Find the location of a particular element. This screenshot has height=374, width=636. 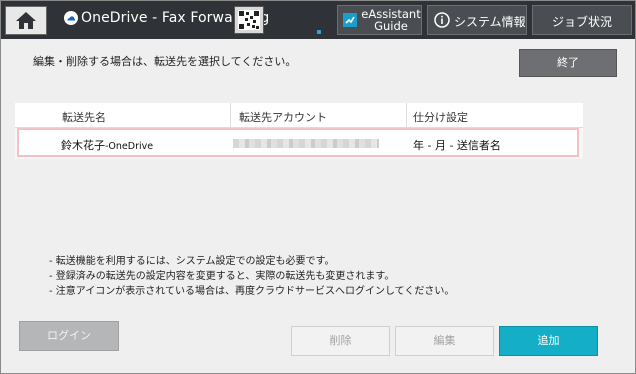

eassistant-guide-button: eAssistant Guide is located at coordinates (379, 20).